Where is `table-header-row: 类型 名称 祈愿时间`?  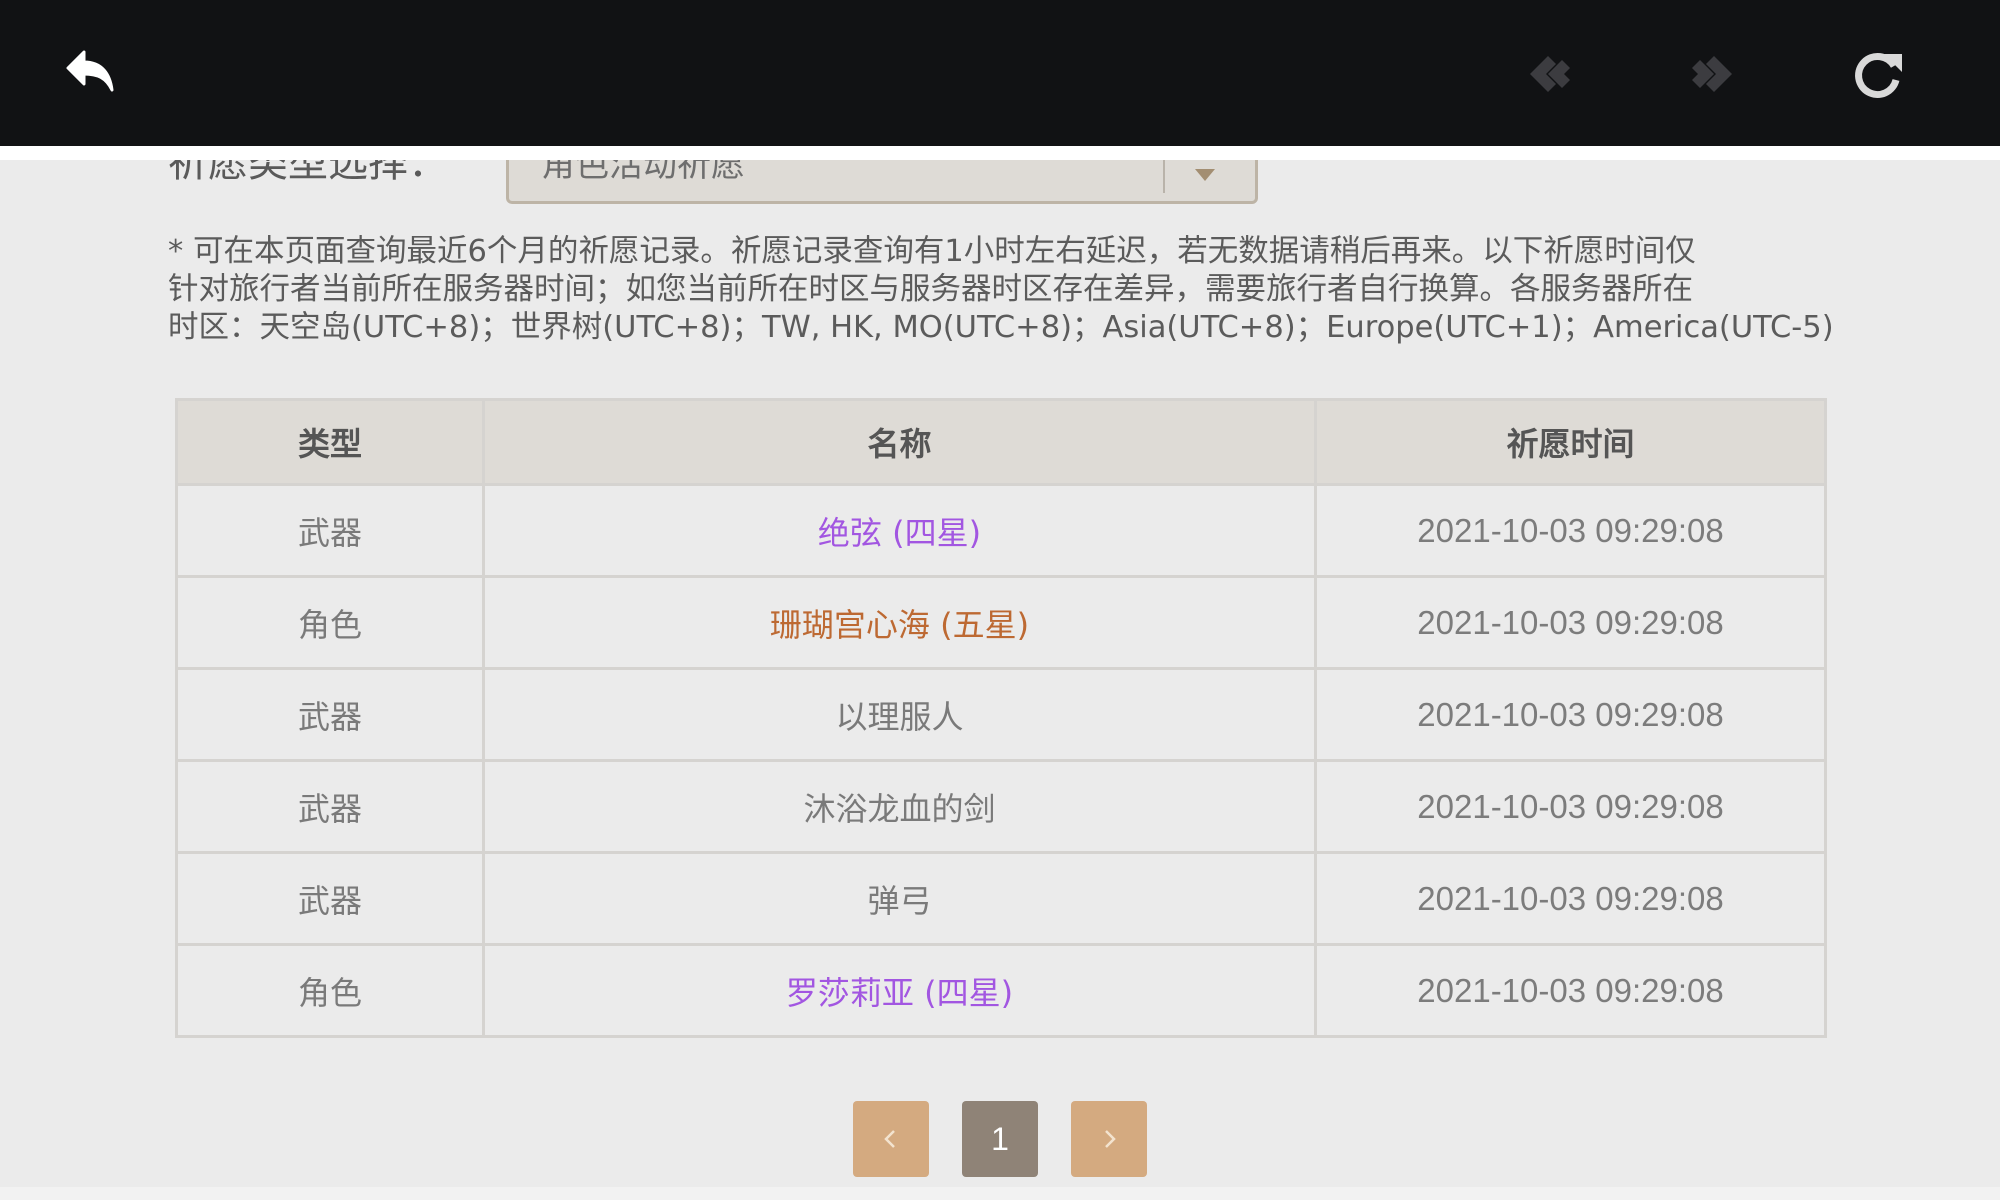
table-header-row: 类型 名称 祈愿时间 is located at coordinates (1001, 442).